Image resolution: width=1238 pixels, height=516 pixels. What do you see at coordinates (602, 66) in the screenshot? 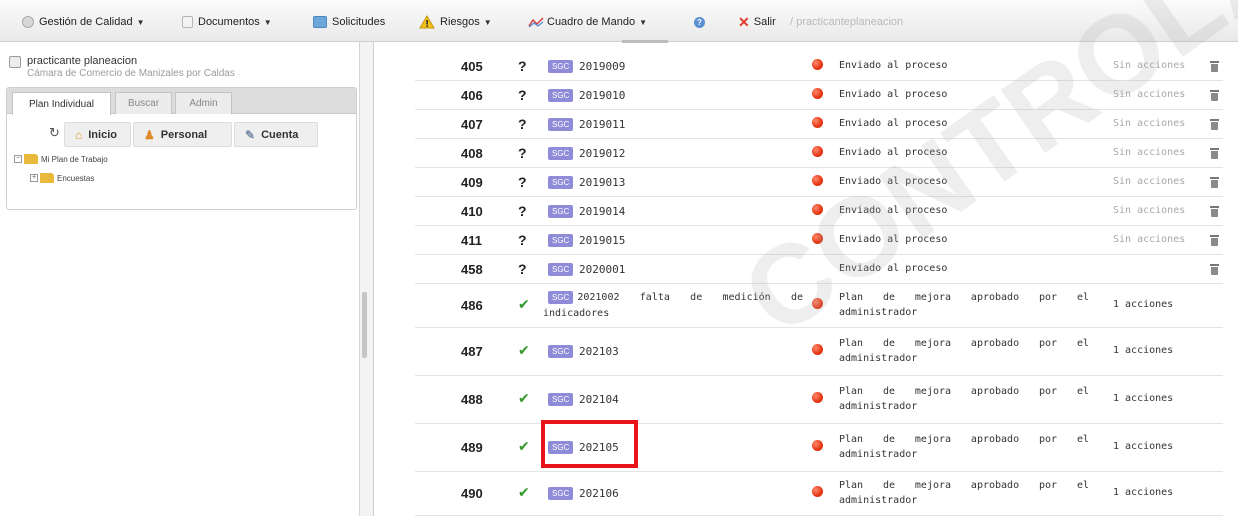
I see `record-code: 2019009` at bounding box center [602, 66].